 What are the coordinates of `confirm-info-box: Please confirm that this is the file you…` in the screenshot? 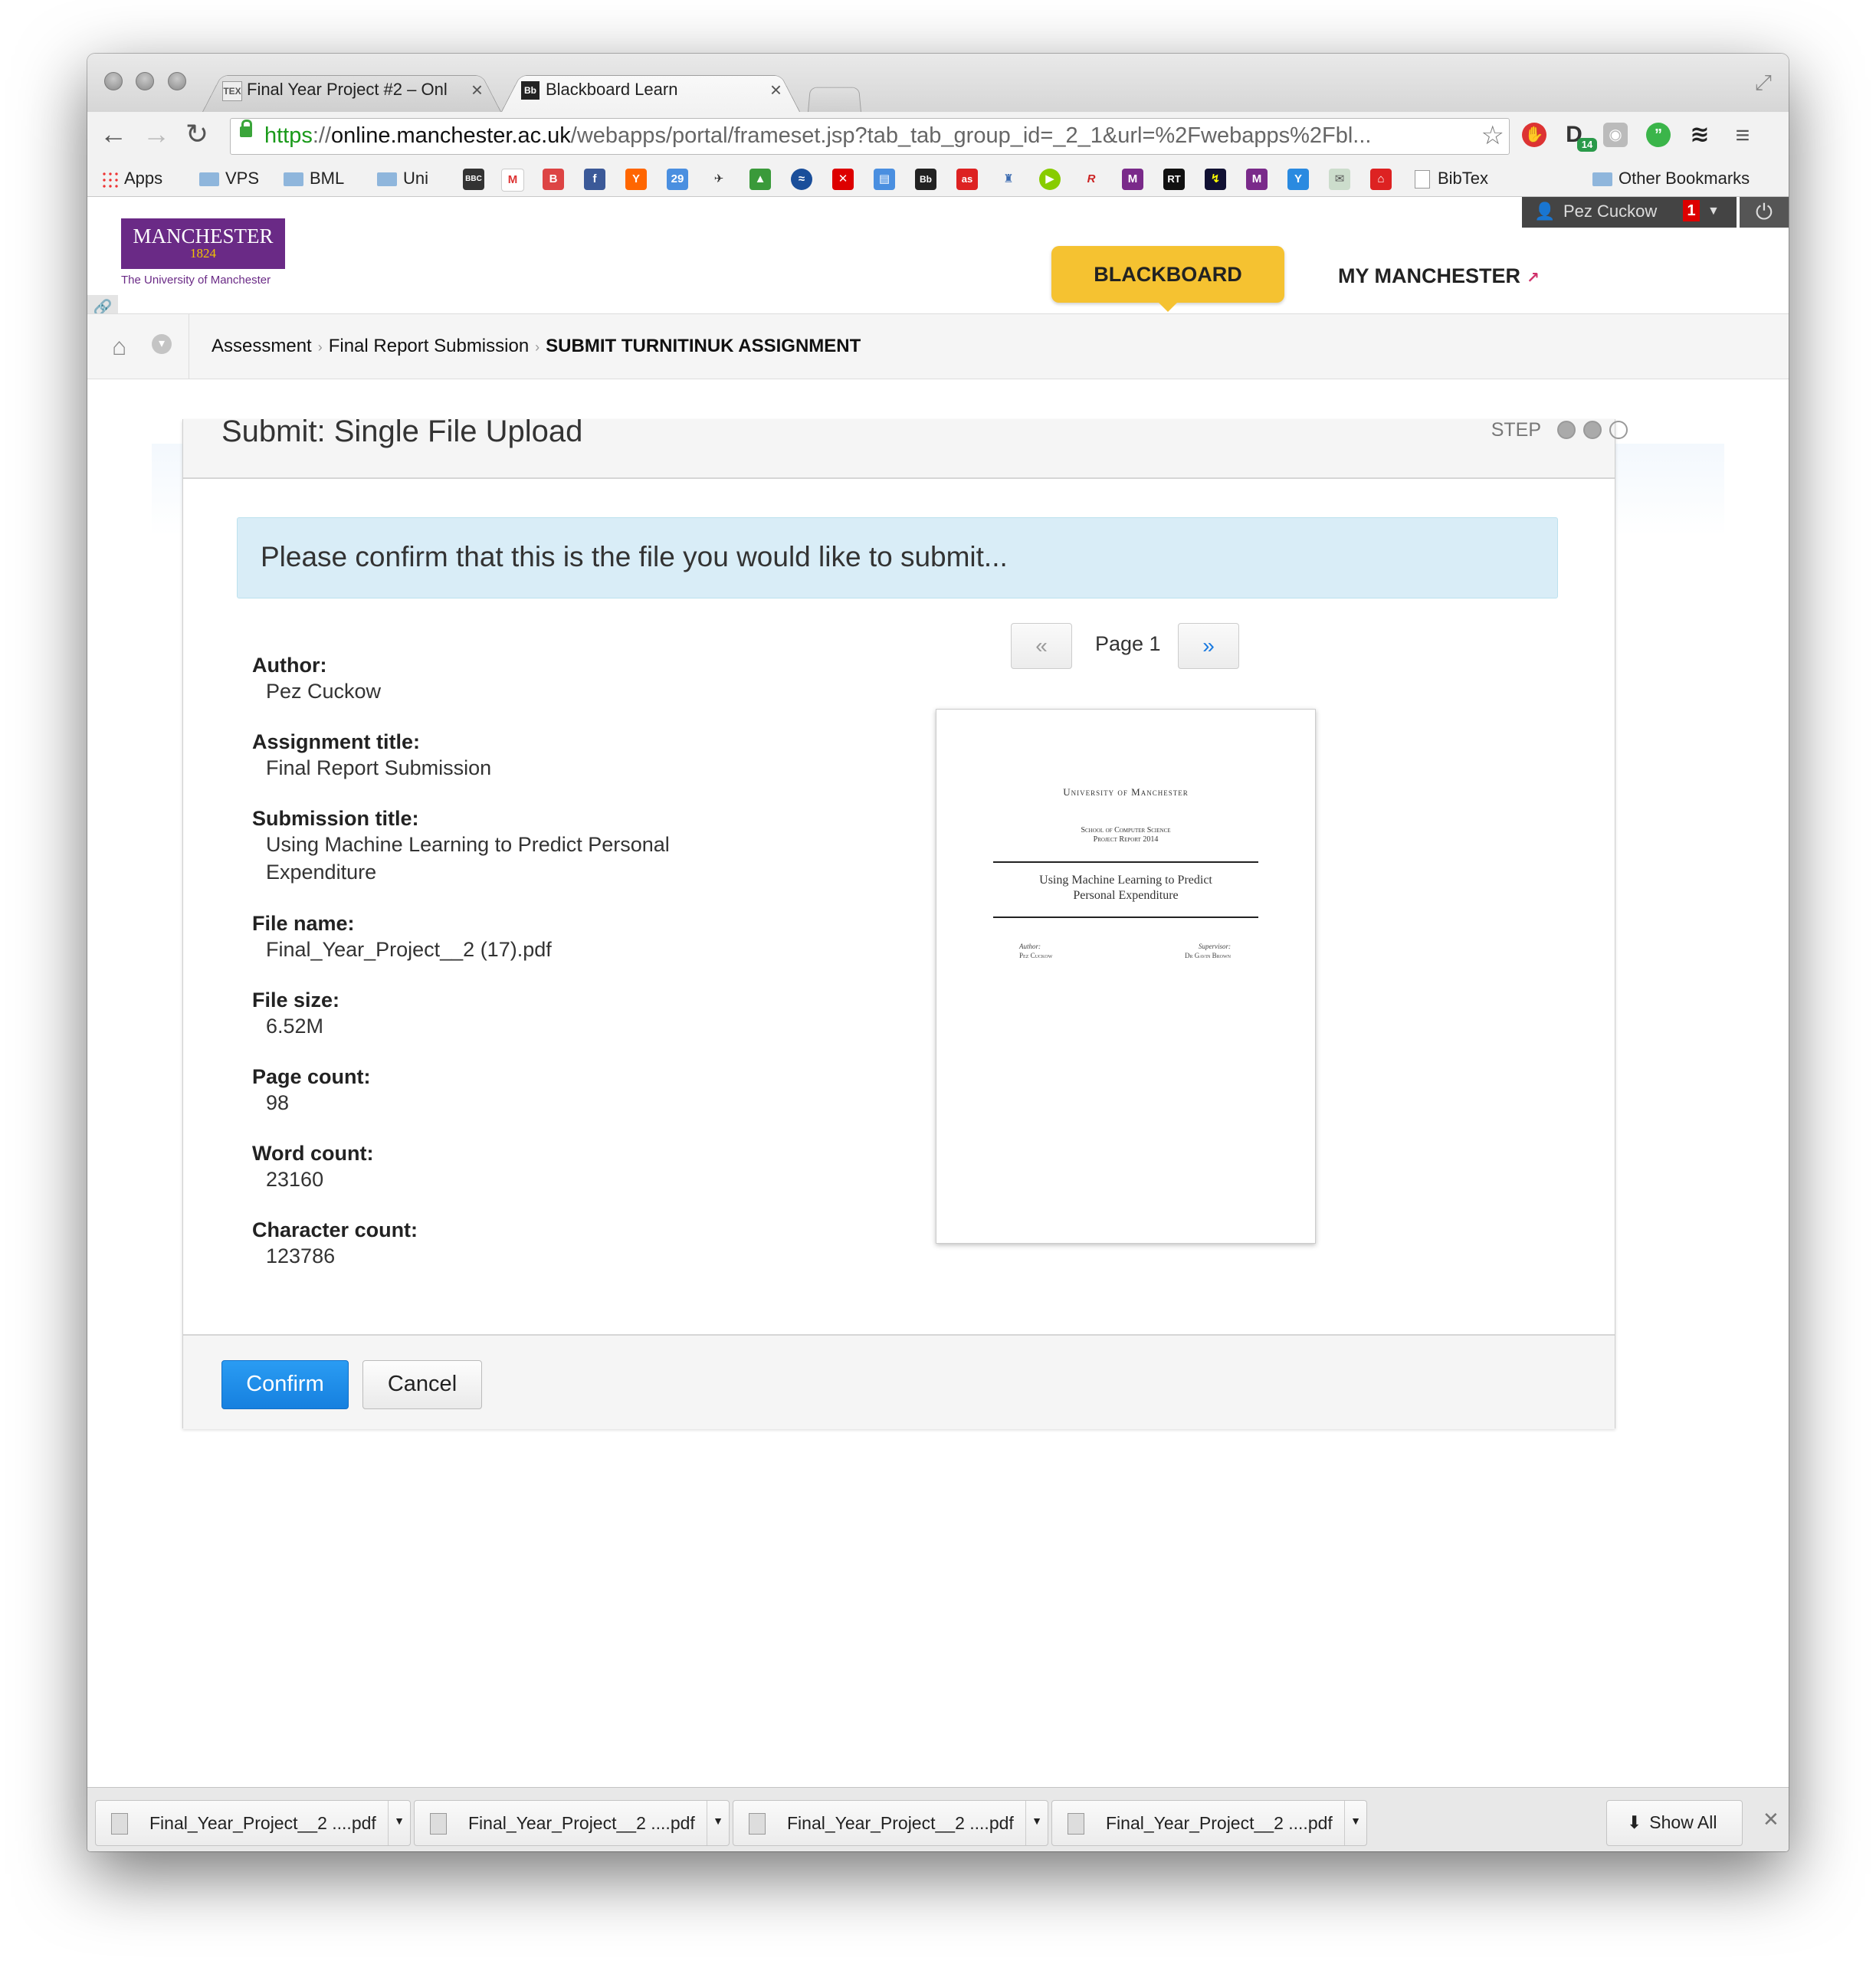 It's located at (897, 557).